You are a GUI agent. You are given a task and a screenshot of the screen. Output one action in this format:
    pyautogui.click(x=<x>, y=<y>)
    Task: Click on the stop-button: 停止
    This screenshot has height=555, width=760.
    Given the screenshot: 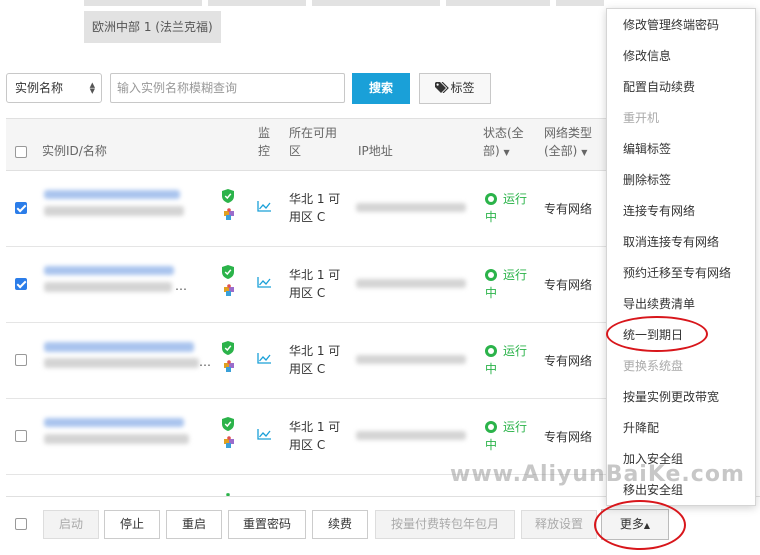 What is the action you would take?
    pyautogui.click(x=132, y=524)
    